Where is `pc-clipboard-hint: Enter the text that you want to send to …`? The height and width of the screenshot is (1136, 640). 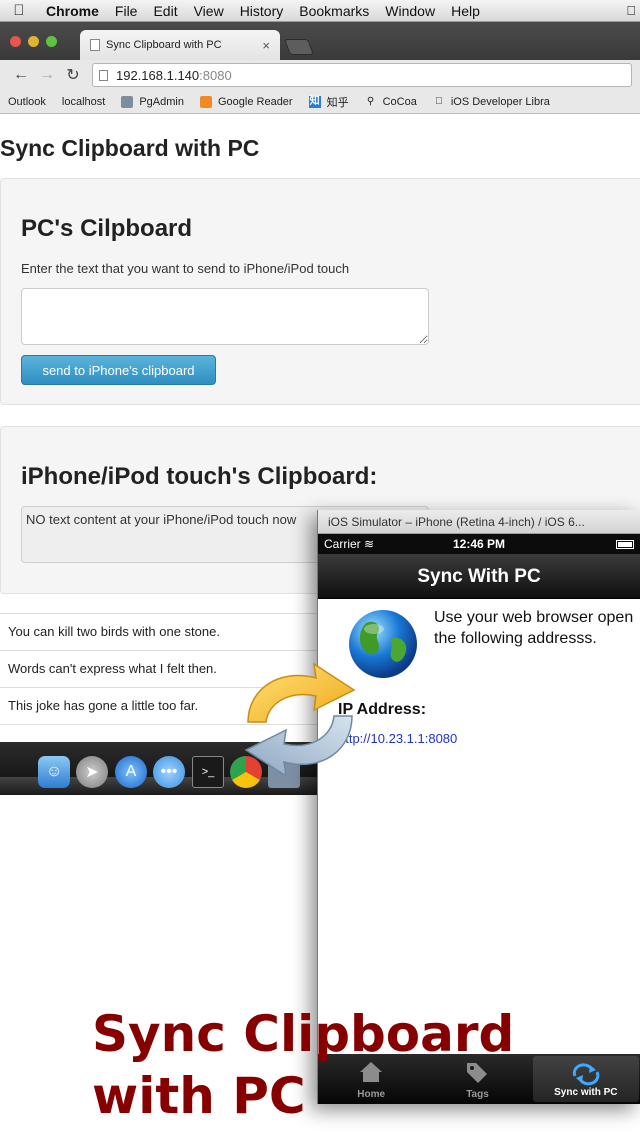 pc-clipboard-hint: Enter the text that you want to send to … is located at coordinates (185, 268).